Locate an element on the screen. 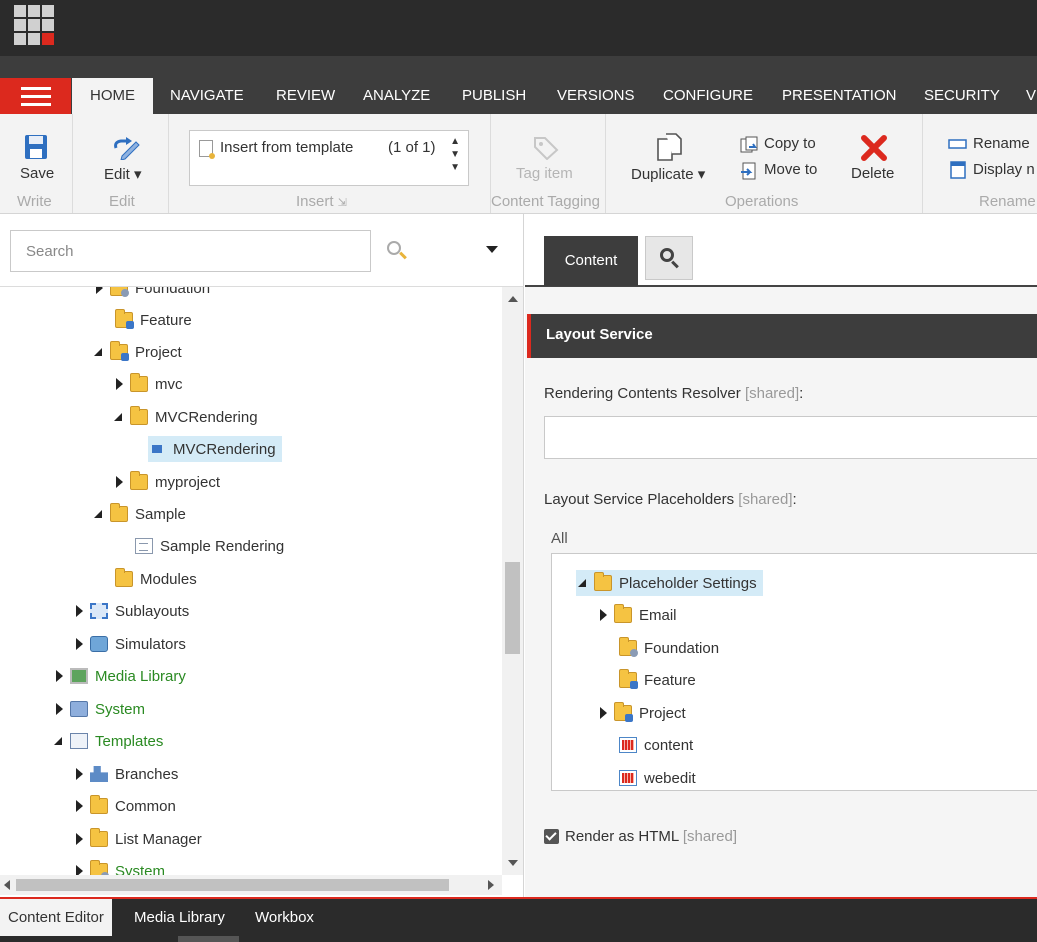 The image size is (1037, 942). rendering-contents-resolver-field is located at coordinates (790, 437).